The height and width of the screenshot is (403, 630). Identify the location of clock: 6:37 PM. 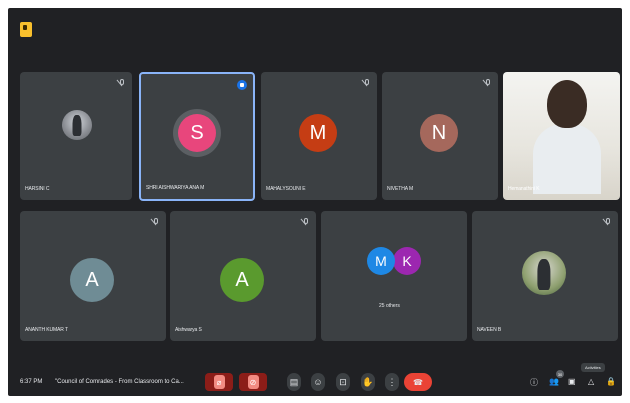
(31, 382).